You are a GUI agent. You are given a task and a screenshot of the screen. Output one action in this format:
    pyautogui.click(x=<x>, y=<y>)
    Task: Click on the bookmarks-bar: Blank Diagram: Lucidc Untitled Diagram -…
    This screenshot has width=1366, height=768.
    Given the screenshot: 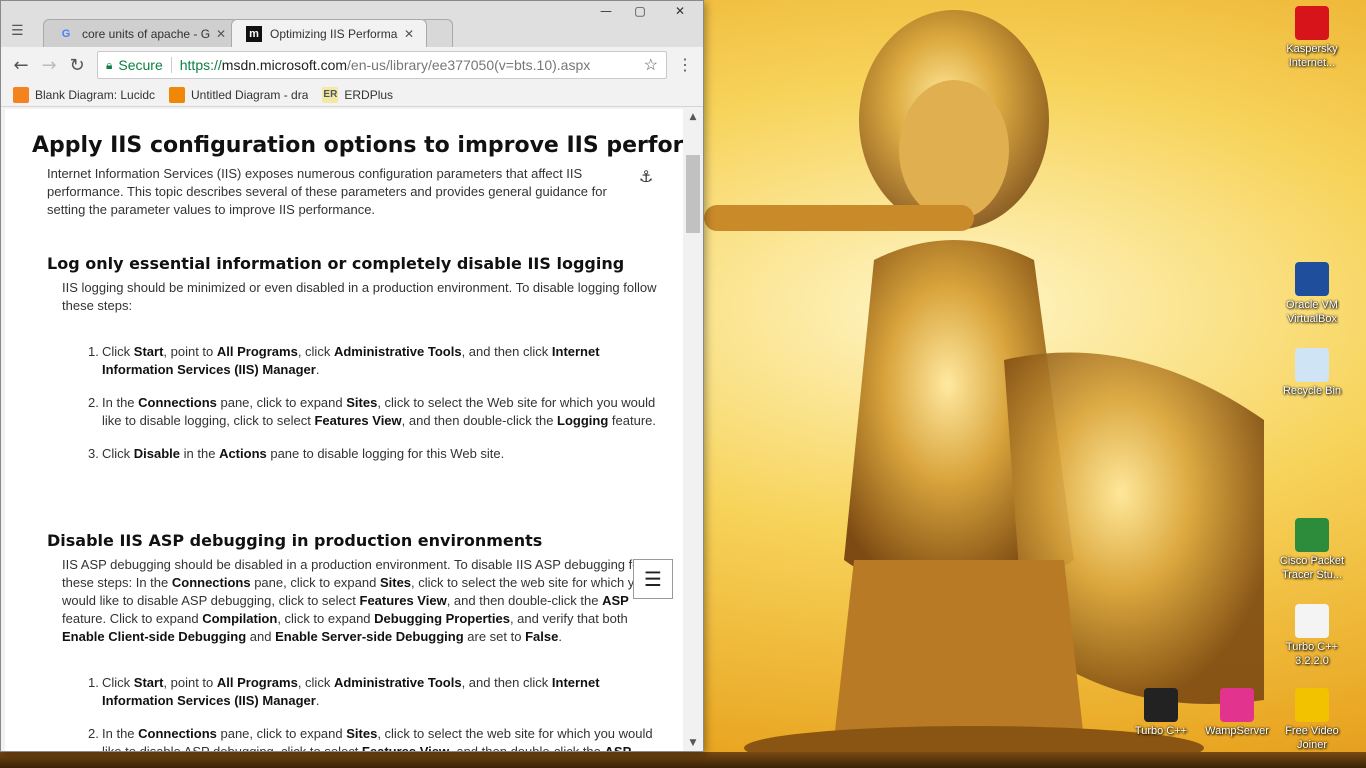 What is the action you would take?
    pyautogui.click(x=352, y=95)
    